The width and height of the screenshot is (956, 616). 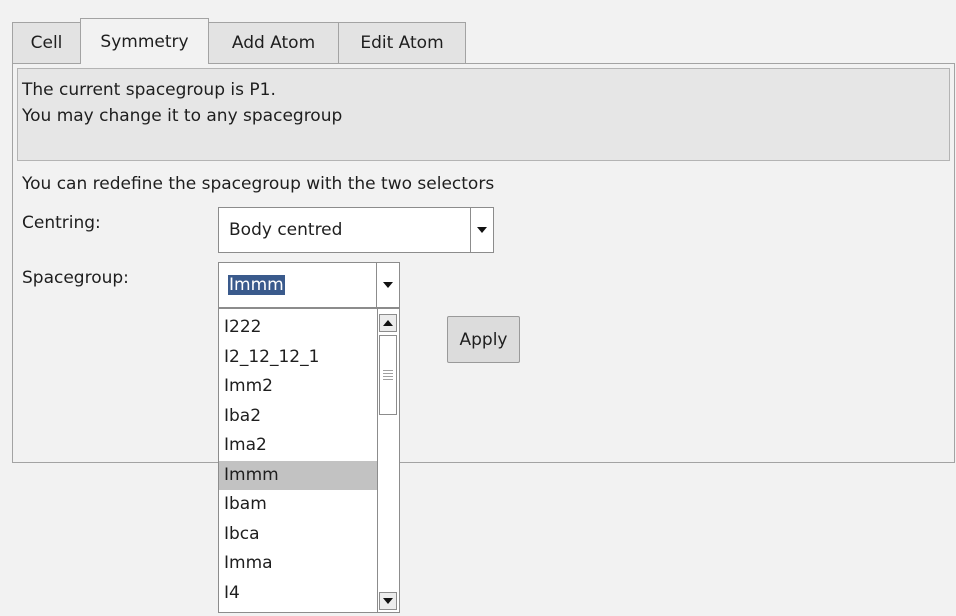 I want to click on spacegroup-option: I2_12_12_1, so click(x=298, y=358).